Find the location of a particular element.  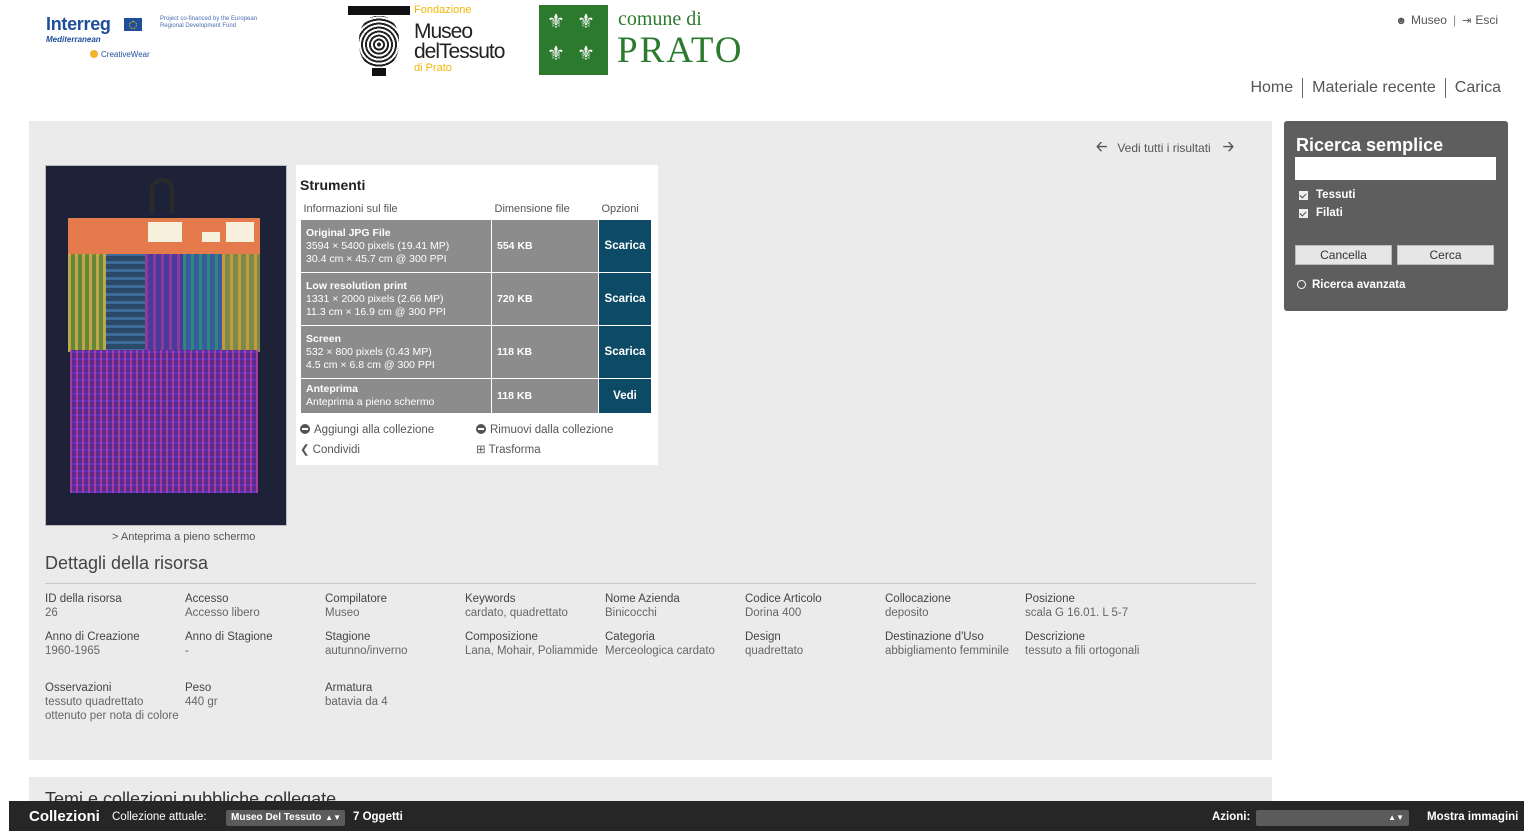

comune-prato-logo: ⚜ ⚜ ⚜ ⚜ comune di PRATO is located at coordinates (654, 41).